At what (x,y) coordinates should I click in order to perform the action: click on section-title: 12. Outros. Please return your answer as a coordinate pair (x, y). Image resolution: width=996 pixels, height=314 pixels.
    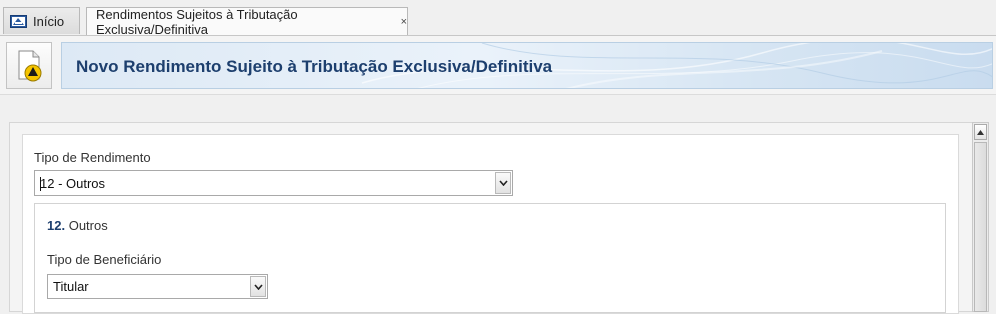
    Looking at the image, I should click on (77, 225).